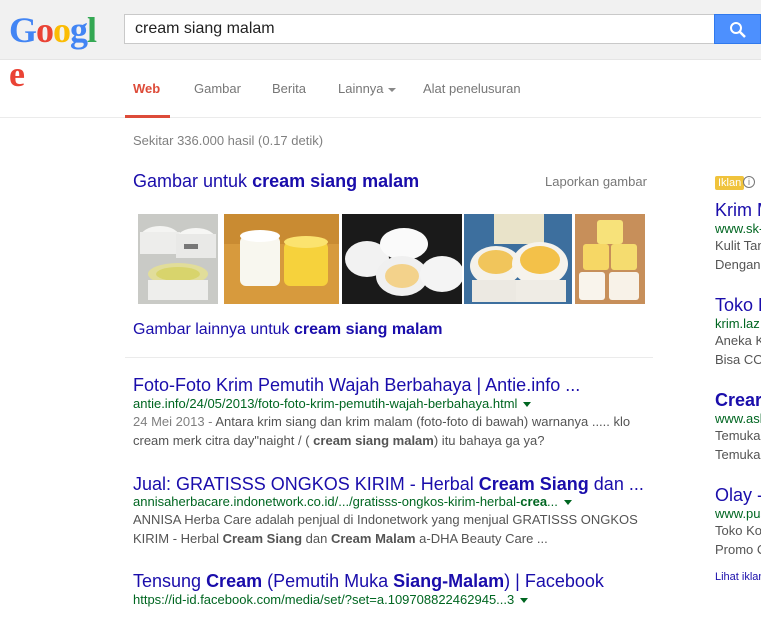  What do you see at coordinates (554, 581) in the screenshot?
I see `result-title-text: ) | Facebook` at bounding box center [554, 581].